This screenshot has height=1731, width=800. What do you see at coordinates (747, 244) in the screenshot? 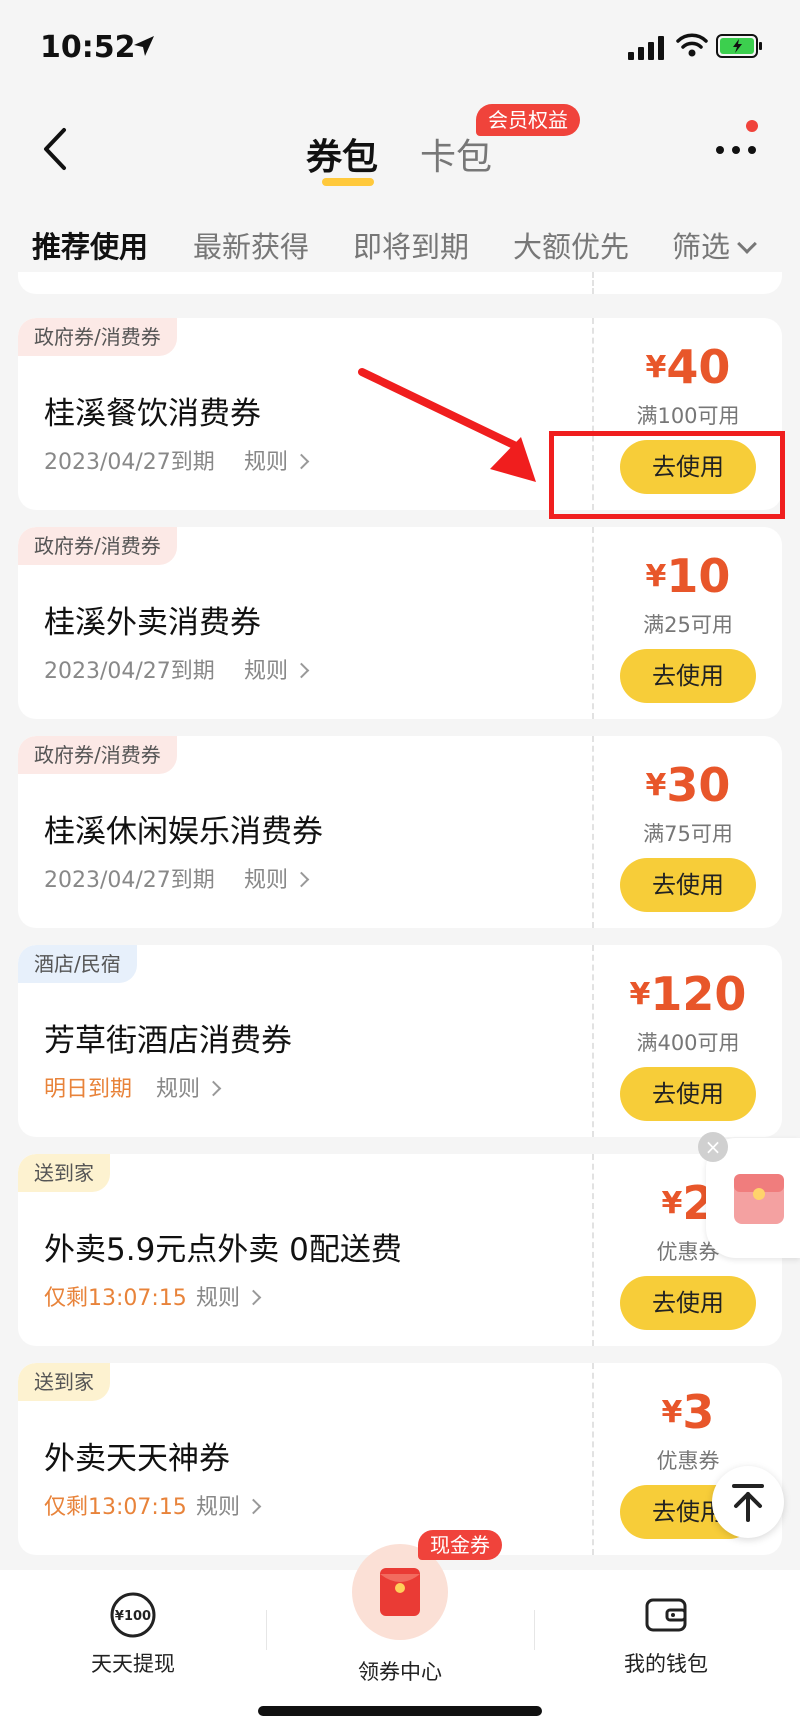
I see `chevron-down-icon` at bounding box center [747, 244].